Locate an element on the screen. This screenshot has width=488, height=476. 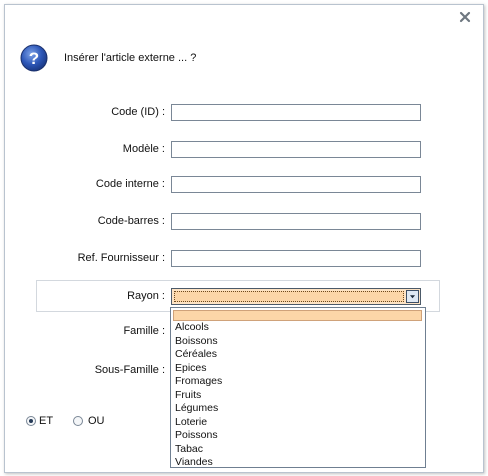
sous-famille-label: Sous-Famille : is located at coordinates (129, 370).